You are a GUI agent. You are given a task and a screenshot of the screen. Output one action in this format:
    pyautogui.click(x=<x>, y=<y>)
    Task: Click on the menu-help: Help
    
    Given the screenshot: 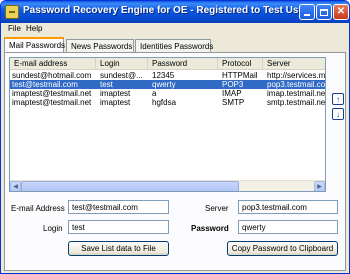 What is the action you would take?
    pyautogui.click(x=34, y=28)
    